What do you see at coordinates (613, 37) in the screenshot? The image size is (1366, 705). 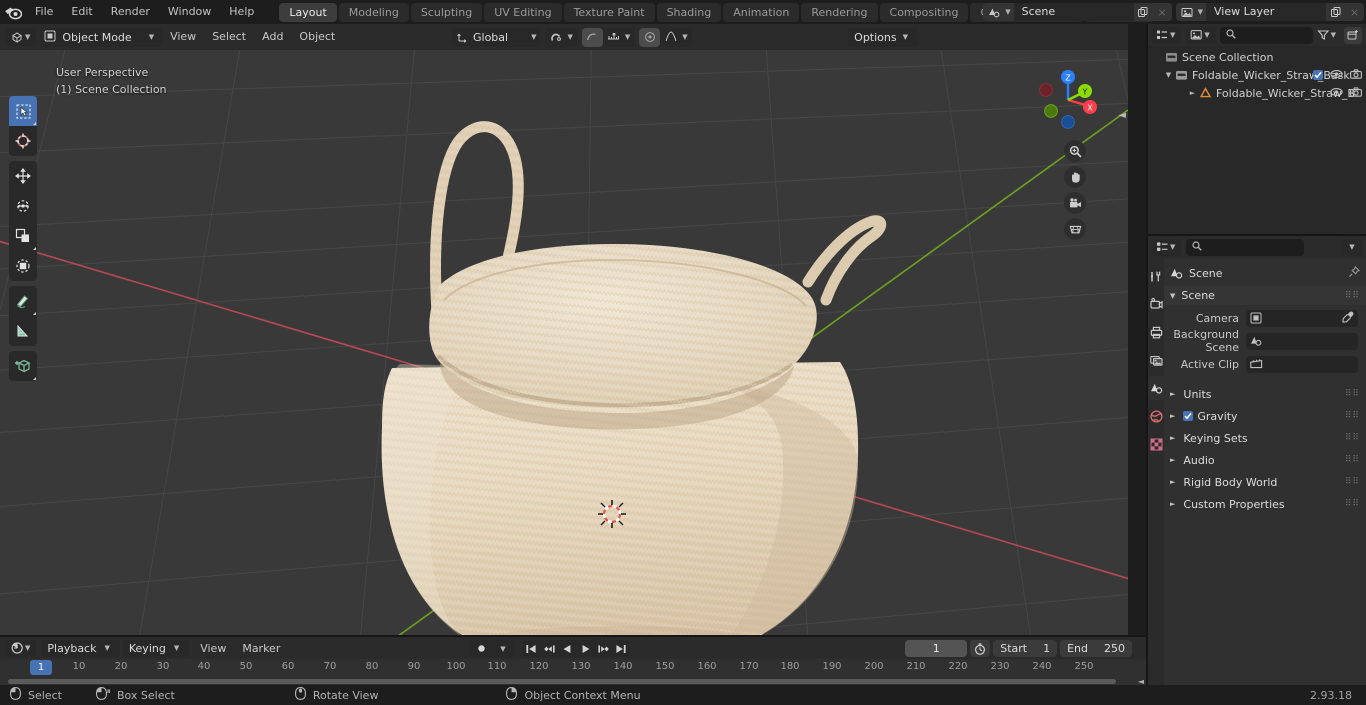 I see `snap-increment-icon` at bounding box center [613, 37].